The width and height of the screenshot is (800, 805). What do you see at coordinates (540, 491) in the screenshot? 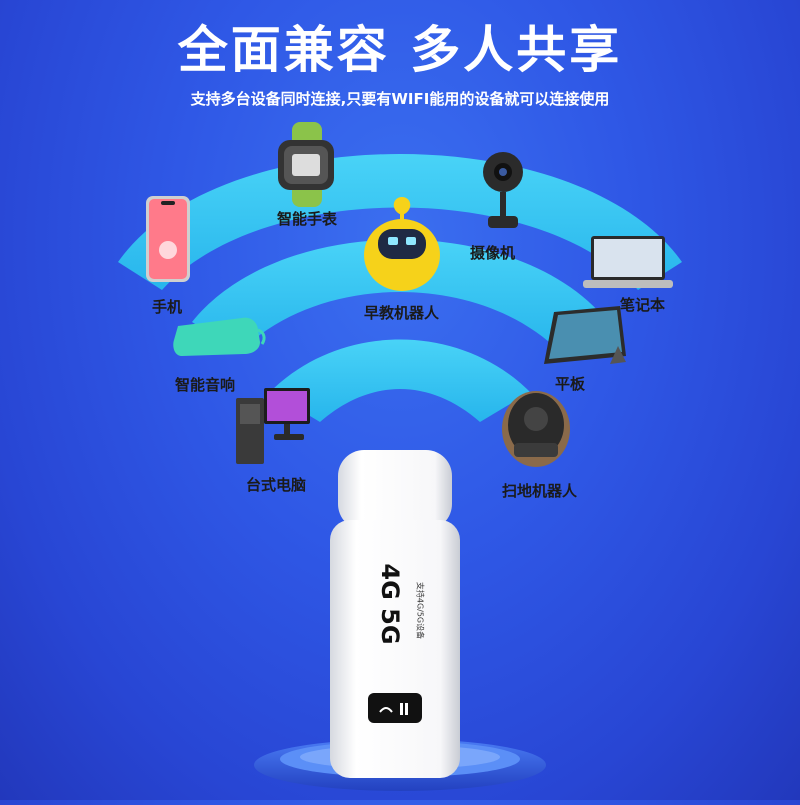
I see `vacuum-label: 扫地机器人` at bounding box center [540, 491].